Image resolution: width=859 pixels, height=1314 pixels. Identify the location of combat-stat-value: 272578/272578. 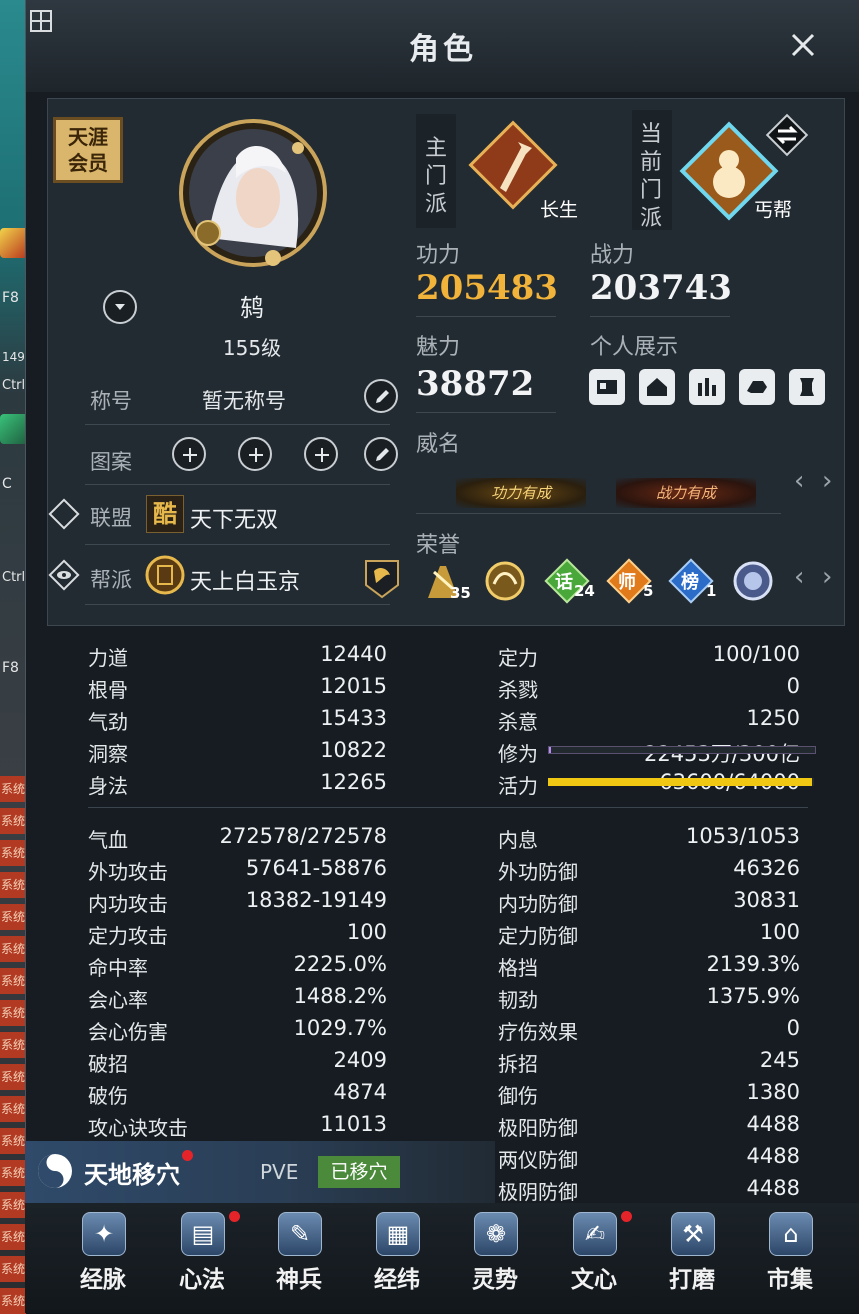
(303, 836).